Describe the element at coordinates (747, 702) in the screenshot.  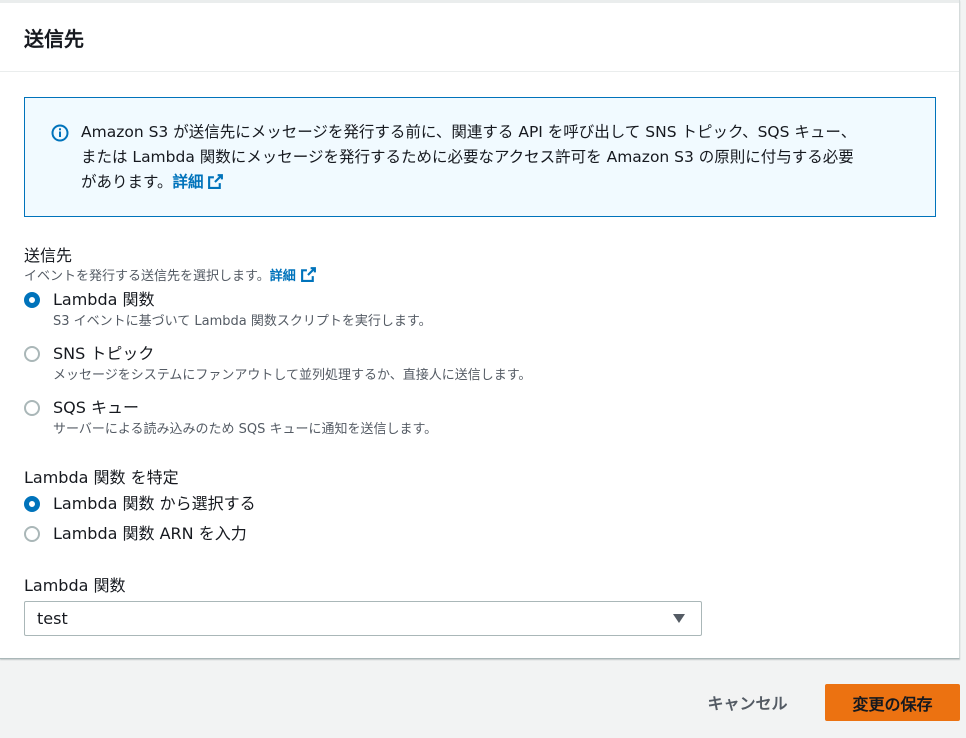
I see `cancel-button: キャンセル` at that location.